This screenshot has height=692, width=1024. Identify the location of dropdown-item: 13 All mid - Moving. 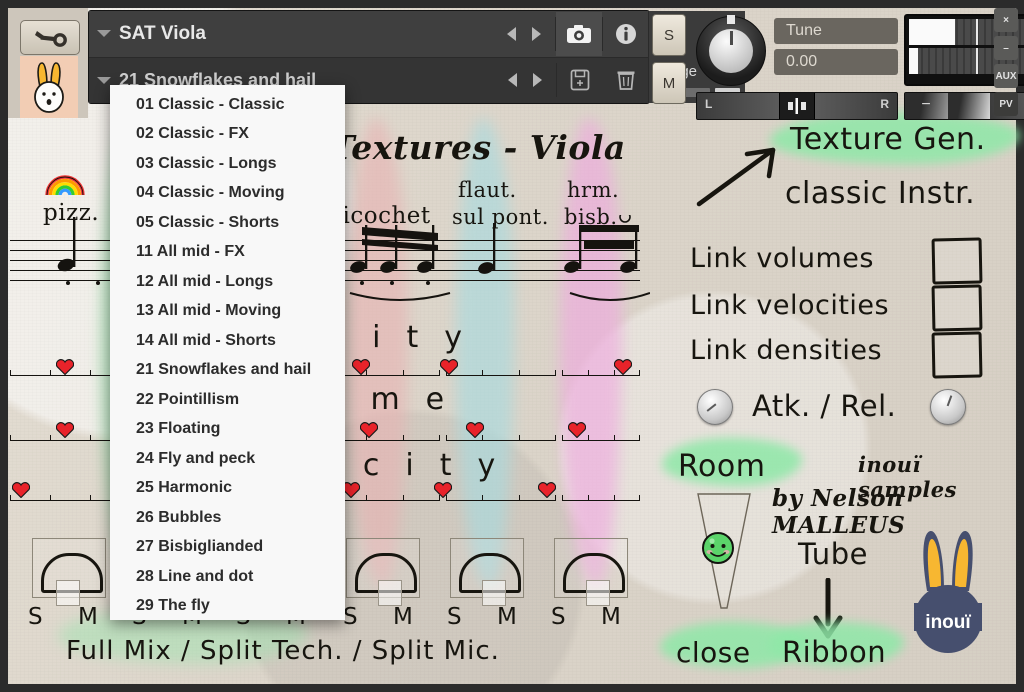
(227, 312).